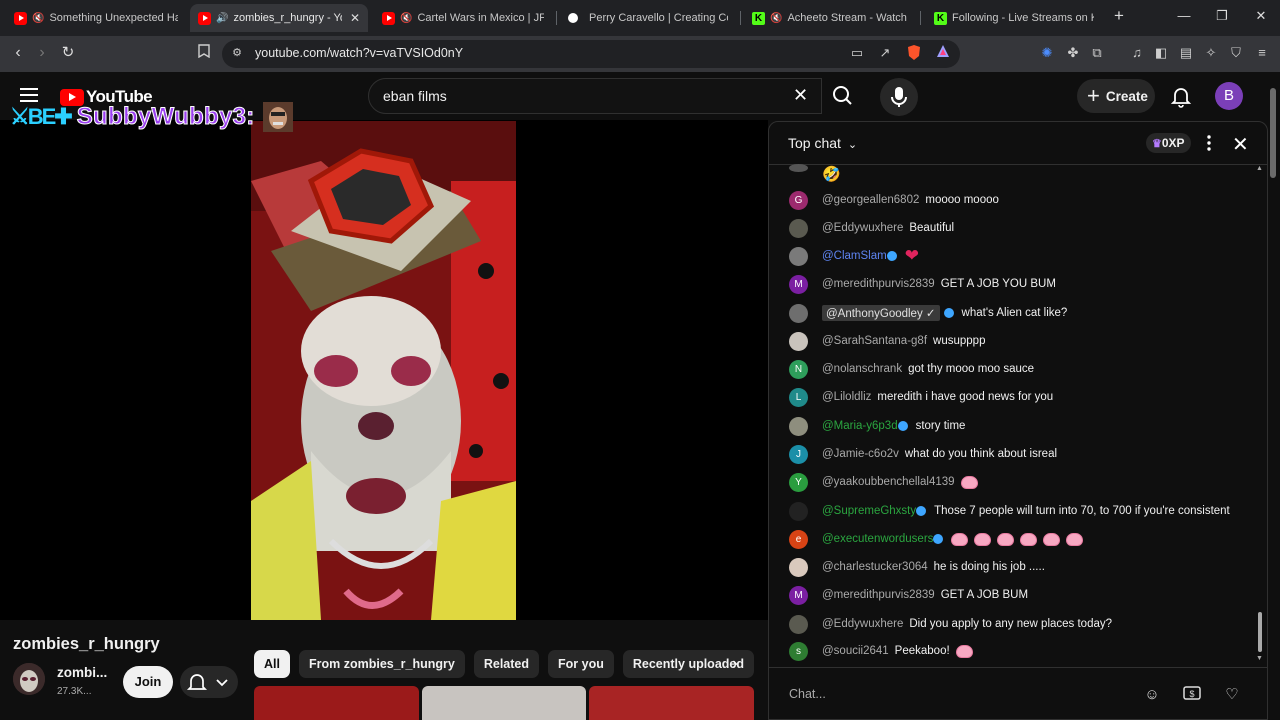 The height and width of the screenshot is (720, 1280). Describe the element at coordinates (18, 53) in the screenshot. I see `back-icon: ‹` at that location.